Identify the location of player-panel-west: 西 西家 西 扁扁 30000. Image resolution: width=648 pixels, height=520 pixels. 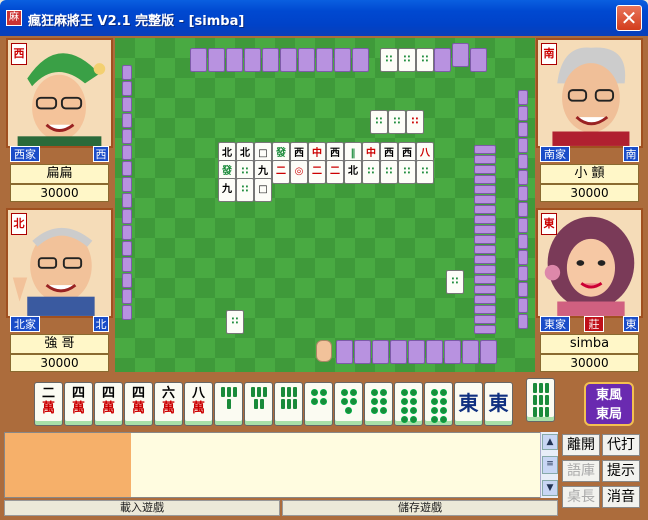
(59, 122).